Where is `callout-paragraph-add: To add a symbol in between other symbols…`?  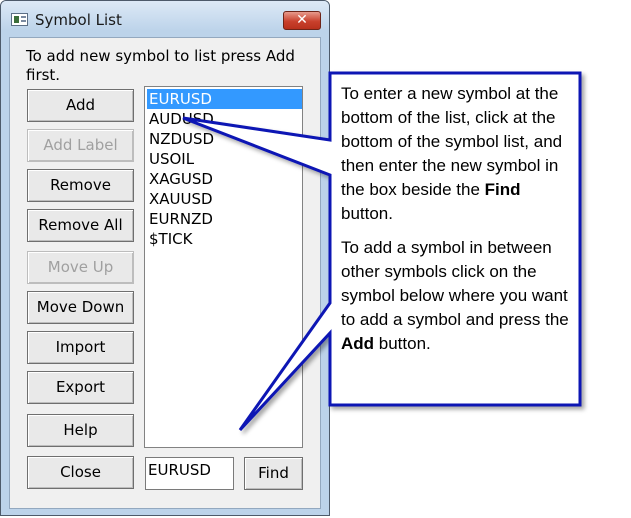 callout-paragraph-add: To add a symbol in between other symbols… is located at coordinates (455, 295).